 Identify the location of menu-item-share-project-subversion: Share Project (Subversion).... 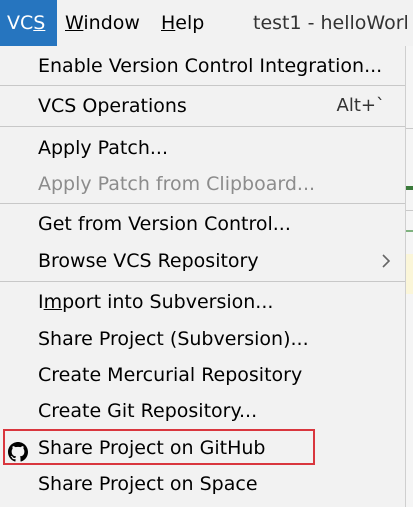
(202, 339).